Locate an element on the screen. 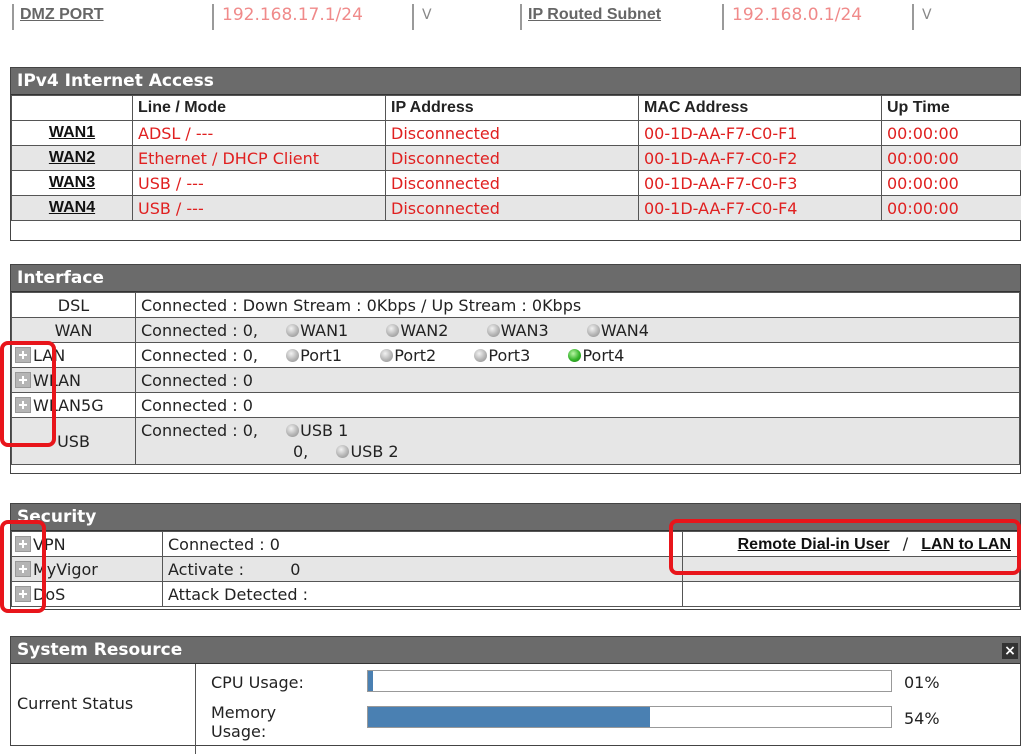 The width and height of the screenshot is (1021, 754). wan1-mode: ADSL / --- is located at coordinates (259, 133).